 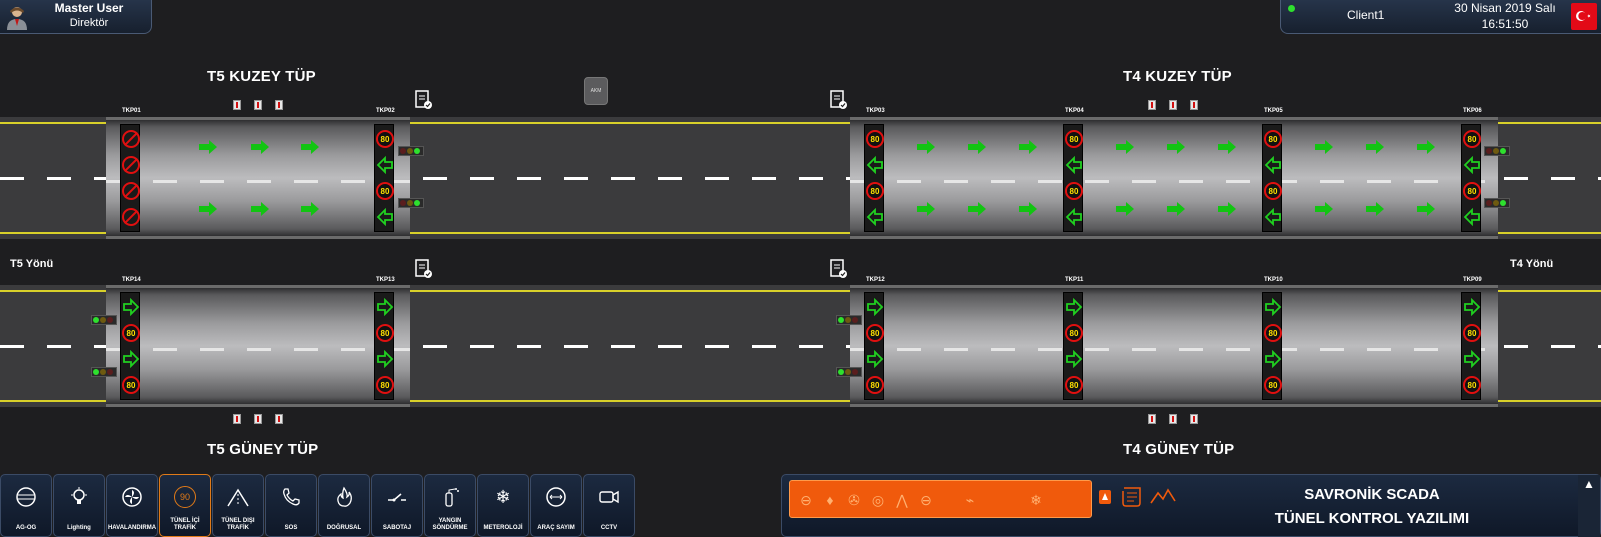 What do you see at coordinates (26, 497) in the screenshot?
I see `power-icon` at bounding box center [26, 497].